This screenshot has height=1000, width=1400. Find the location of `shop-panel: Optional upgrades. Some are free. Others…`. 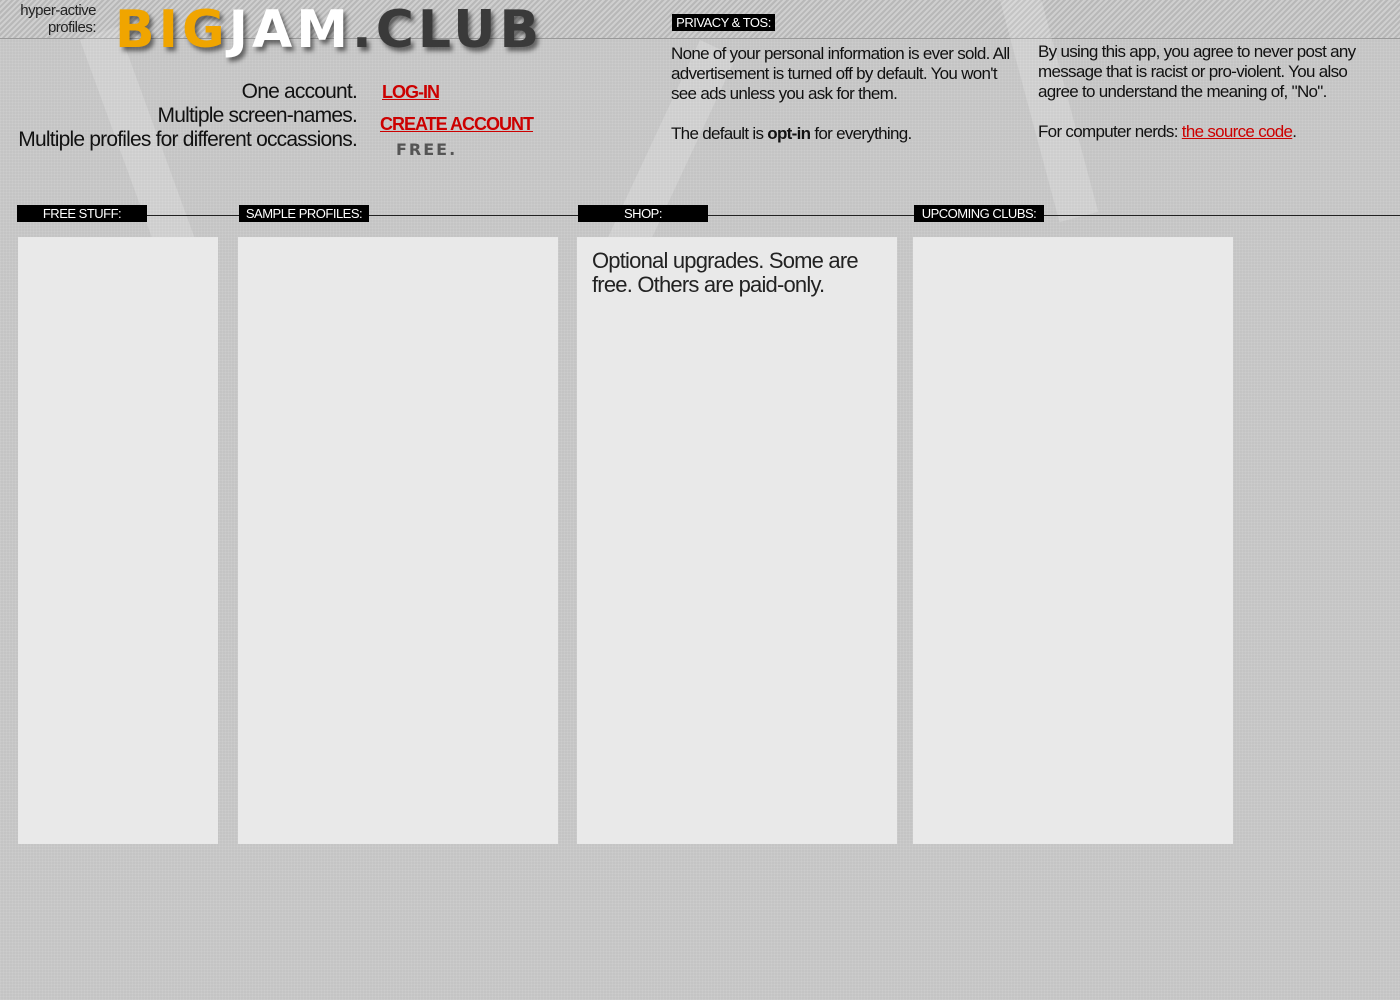

shop-panel: Optional upgrades. Some are free. Others… is located at coordinates (737, 540).